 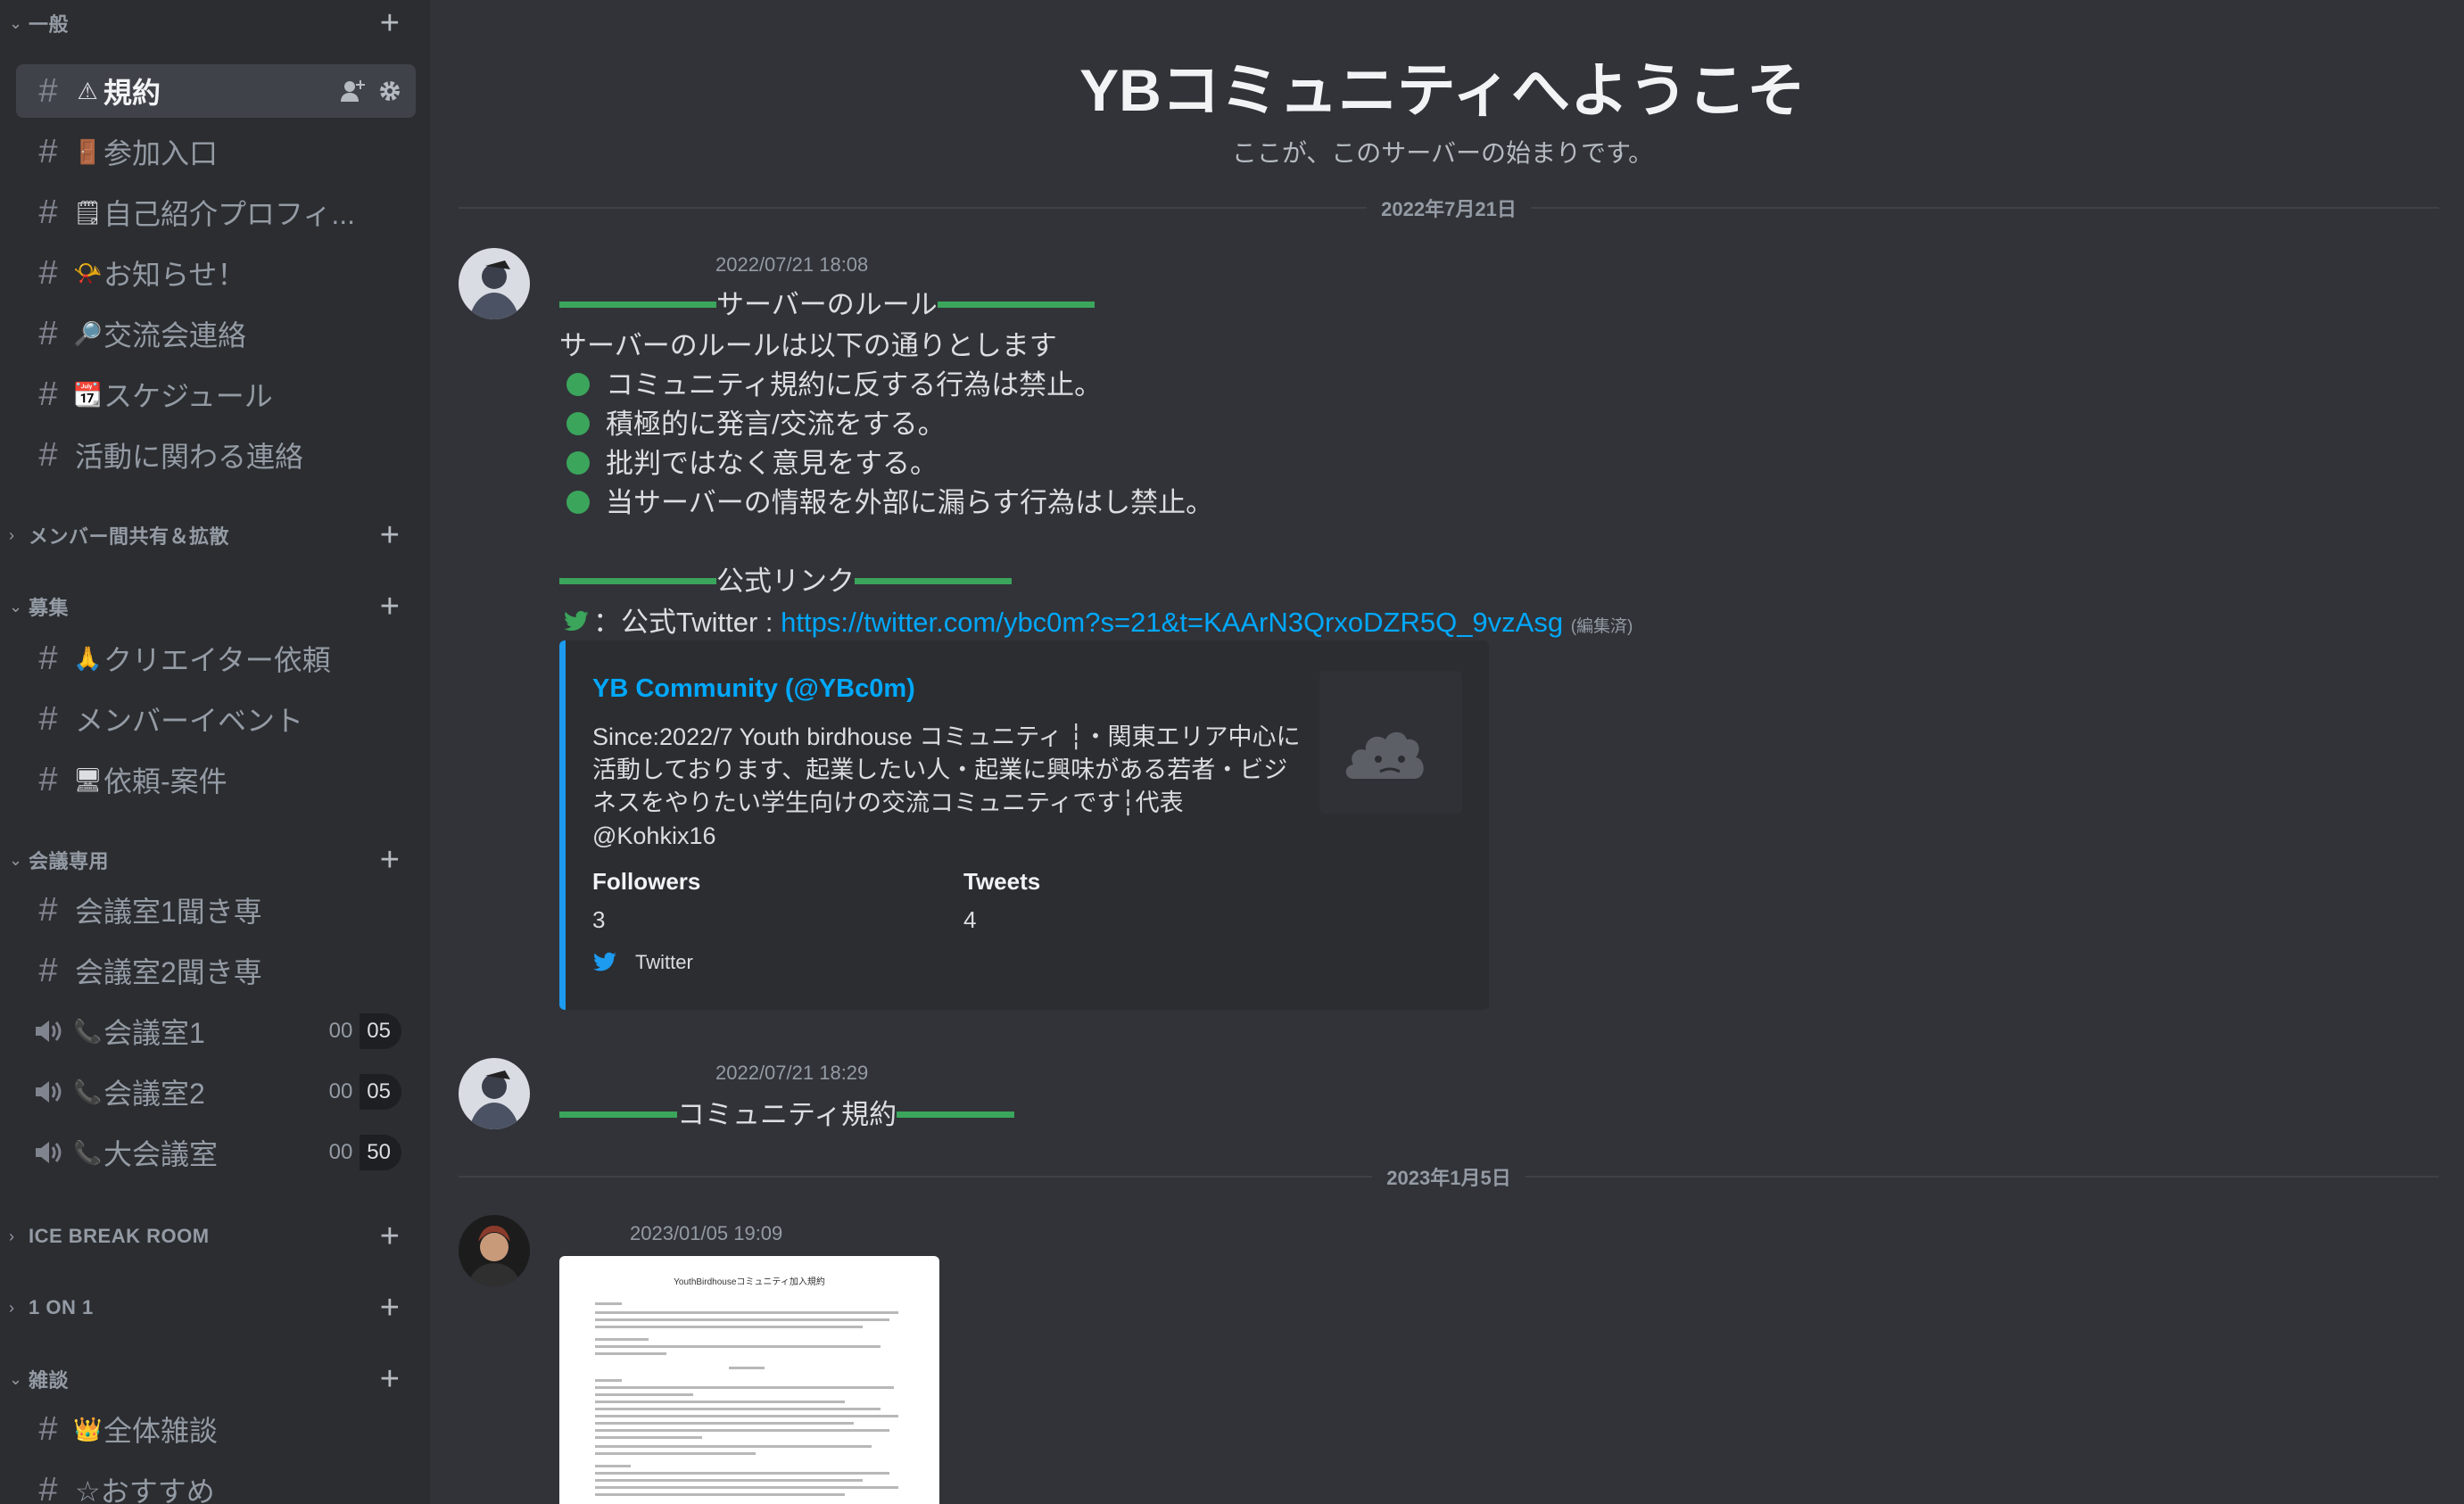 What do you see at coordinates (216, 151) in the screenshot?
I see `channel-join-entrance: # 🚪 参加入口` at bounding box center [216, 151].